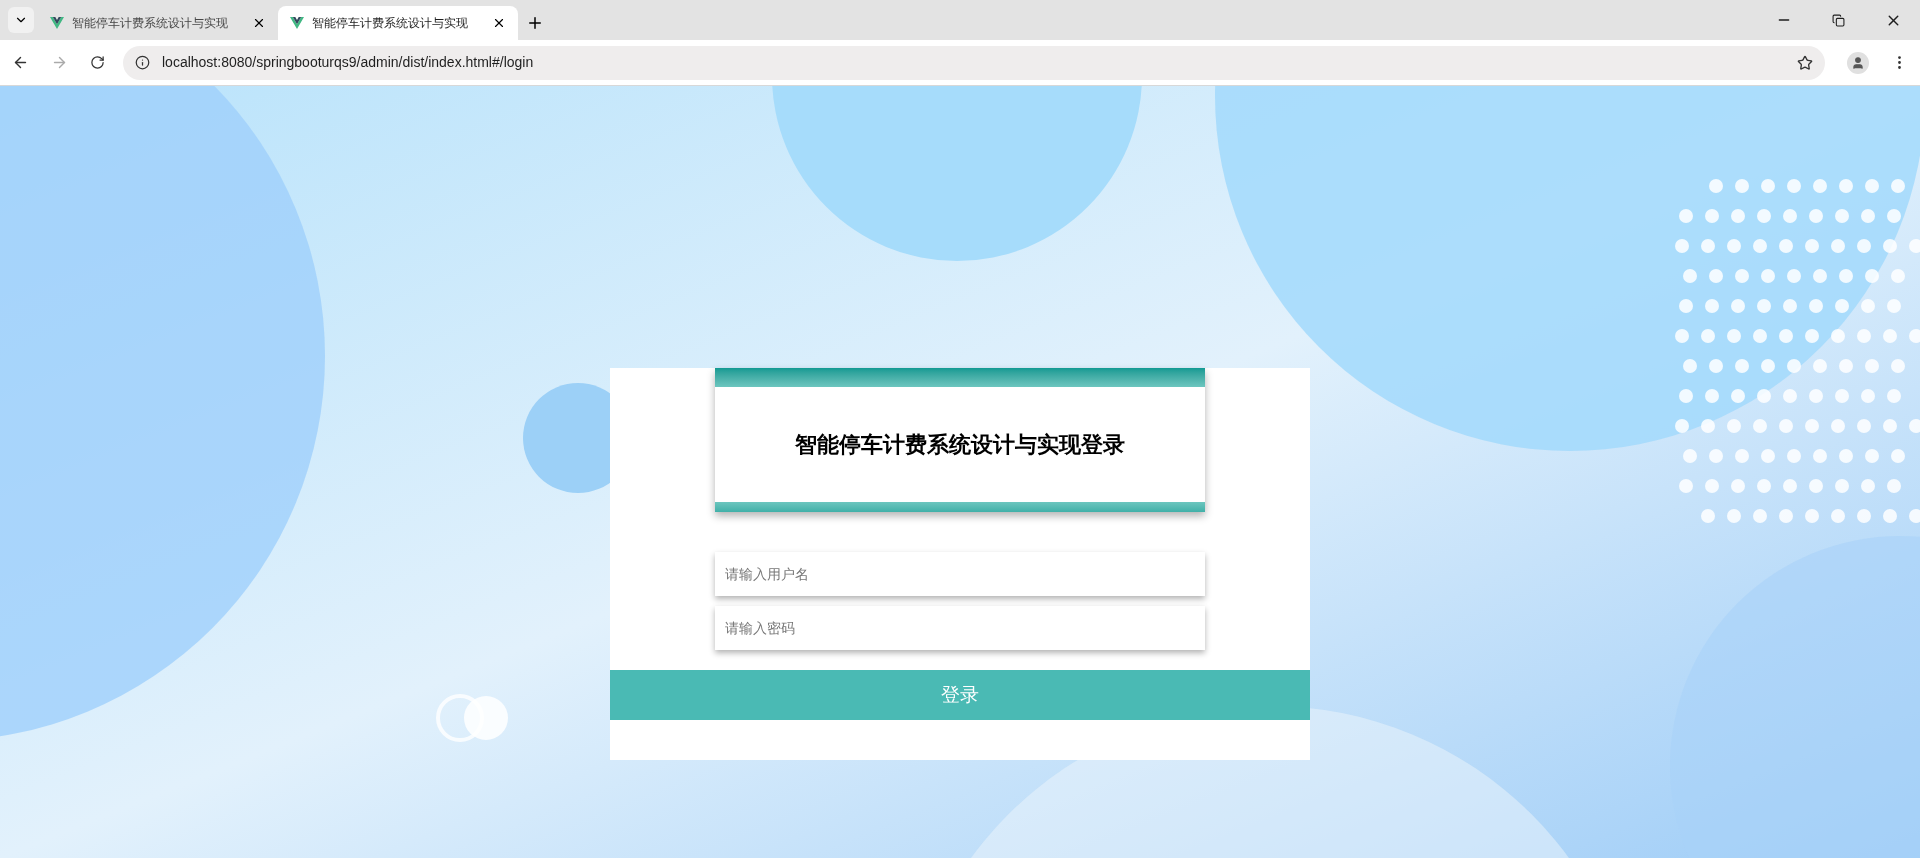 This screenshot has width=1920, height=858. I want to click on bookmark-star-icon, so click(1805, 62).